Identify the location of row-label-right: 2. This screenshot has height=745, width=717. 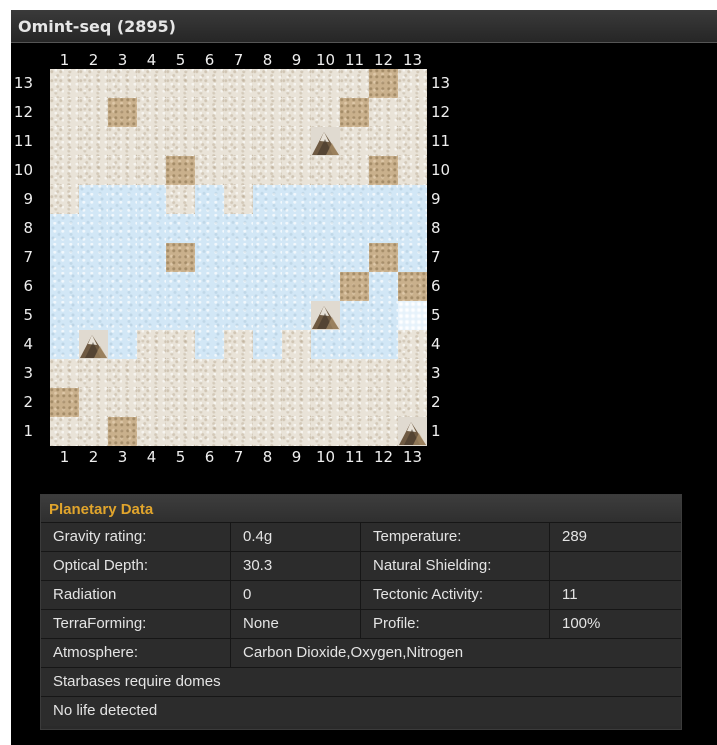
(436, 402).